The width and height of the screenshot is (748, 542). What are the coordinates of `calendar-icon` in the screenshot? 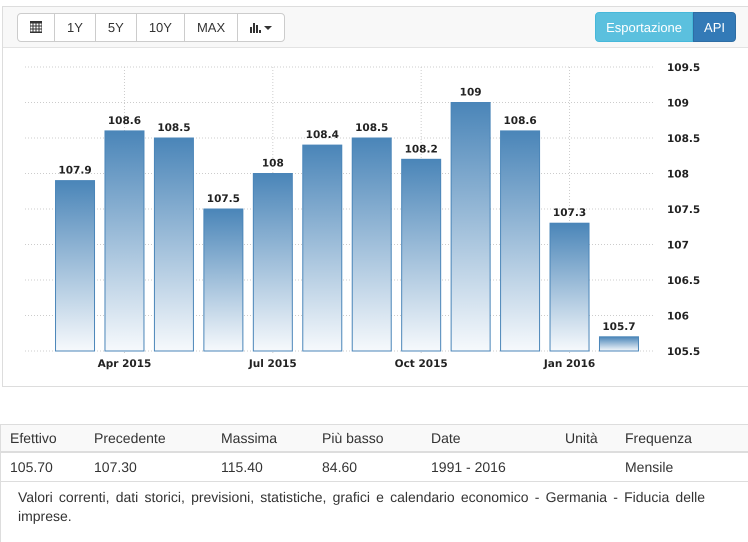 It's located at (36, 27).